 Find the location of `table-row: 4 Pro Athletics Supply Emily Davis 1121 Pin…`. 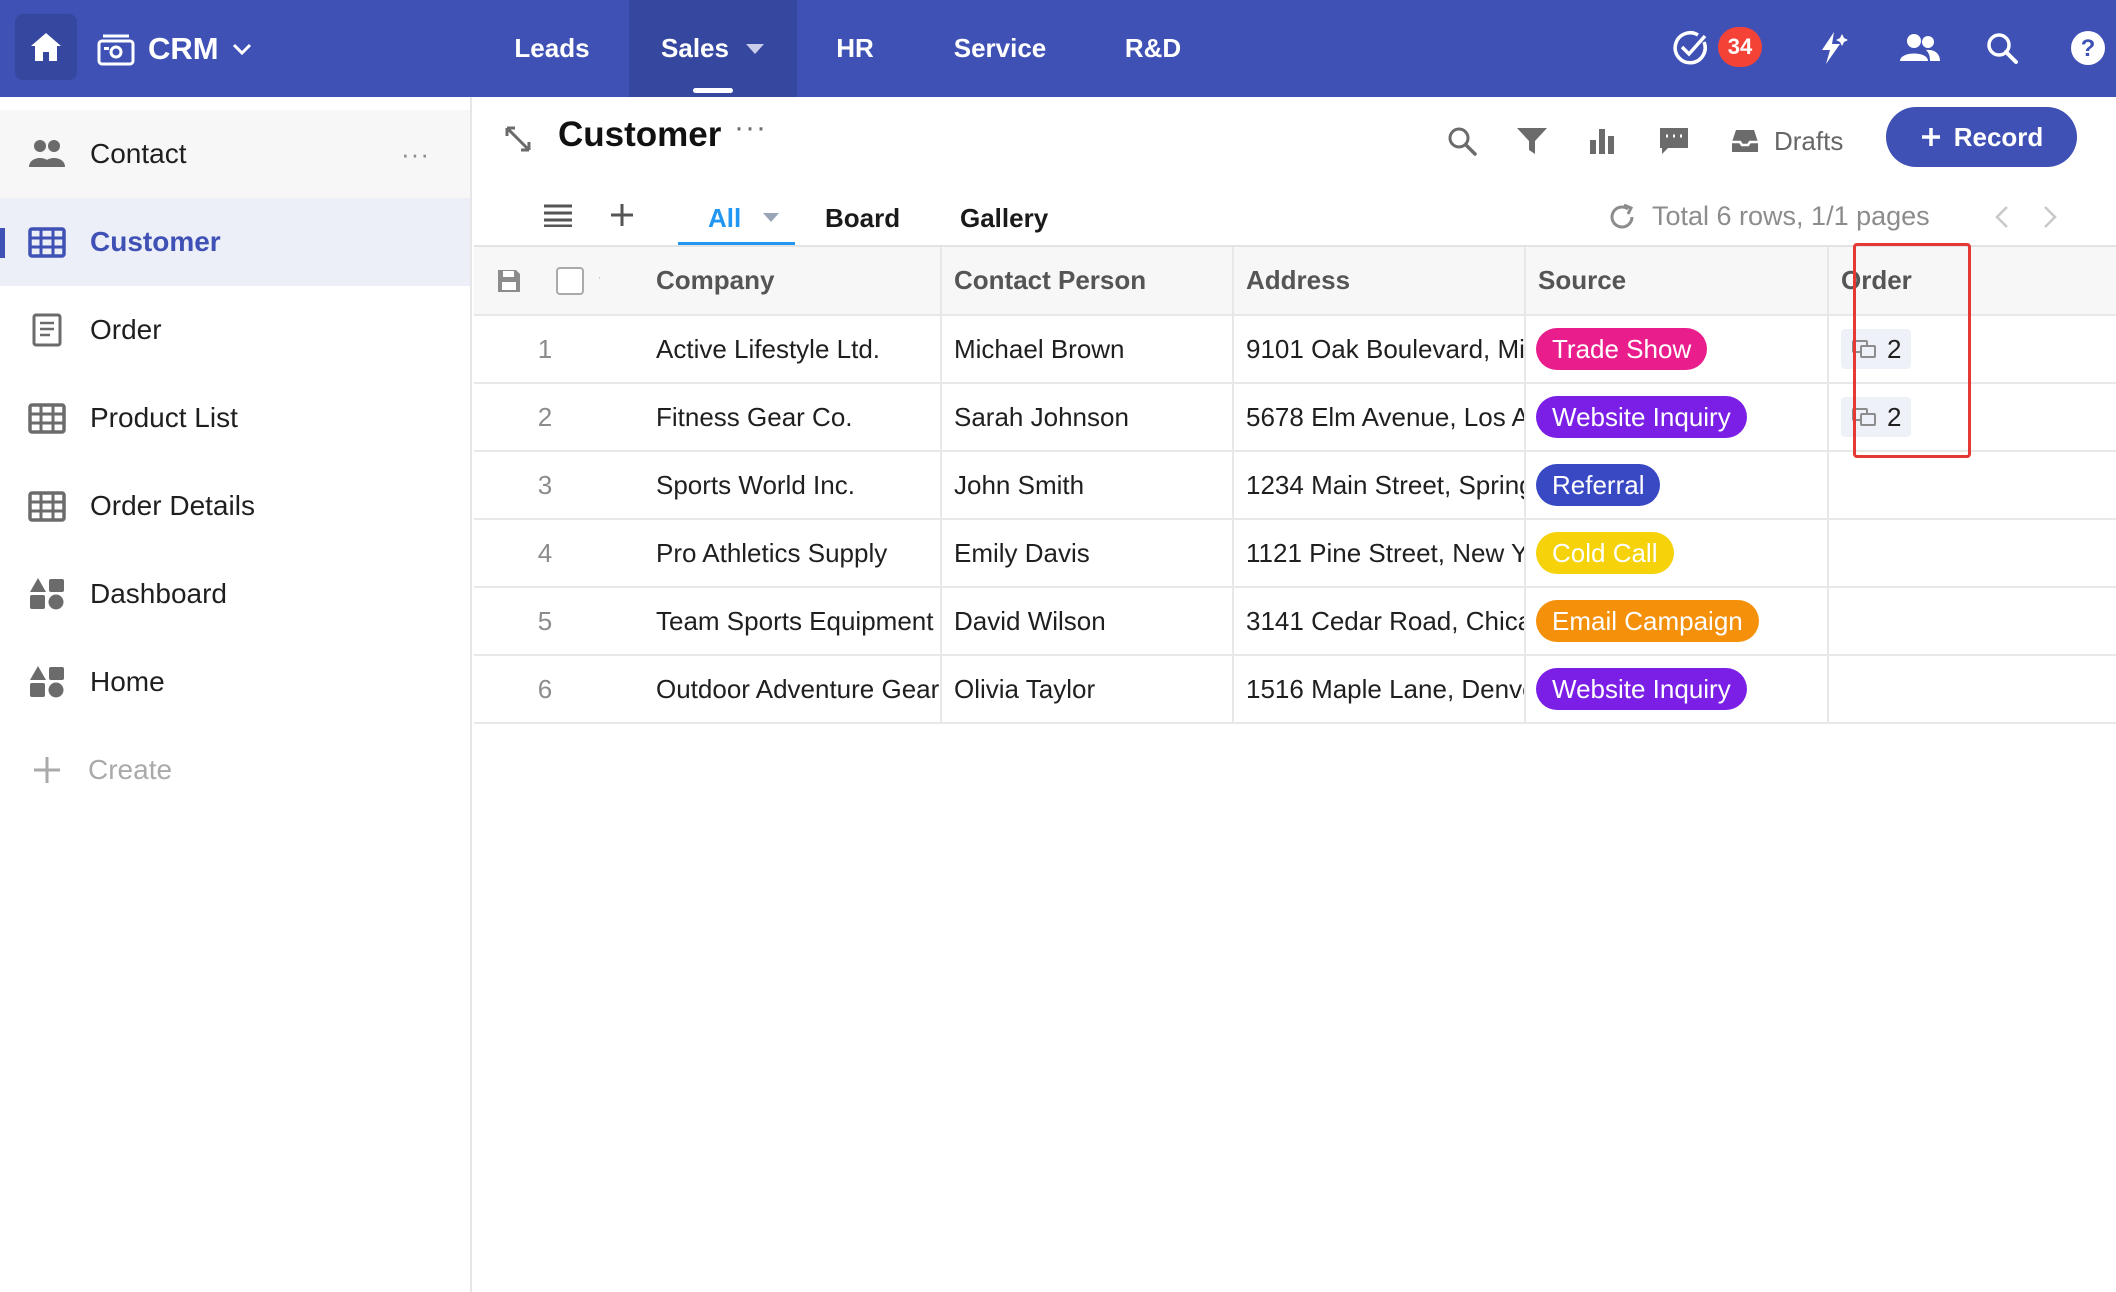

table-row: 4 Pro Athletics Supply Emily Davis 1121 Pin… is located at coordinates (1295, 554).